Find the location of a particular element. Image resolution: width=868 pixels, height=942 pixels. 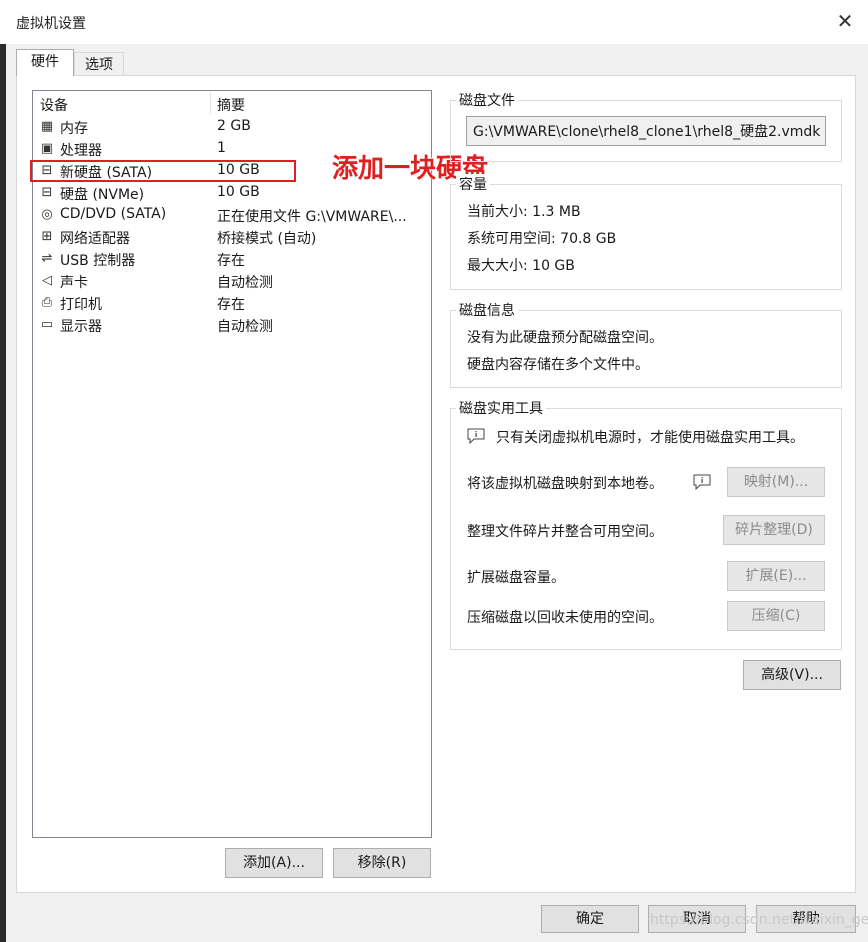

device-name: 打印机 is located at coordinates (81, 305).